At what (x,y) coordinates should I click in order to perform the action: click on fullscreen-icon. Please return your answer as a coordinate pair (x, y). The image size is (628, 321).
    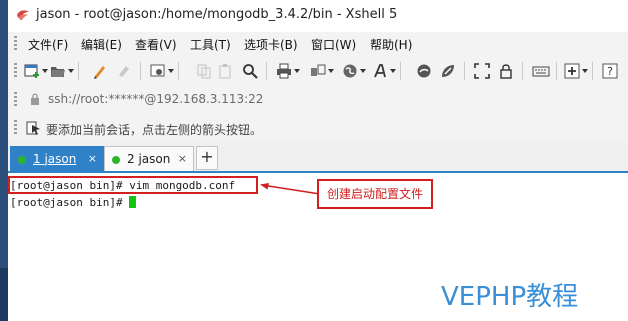
    Looking at the image, I should click on (482, 71).